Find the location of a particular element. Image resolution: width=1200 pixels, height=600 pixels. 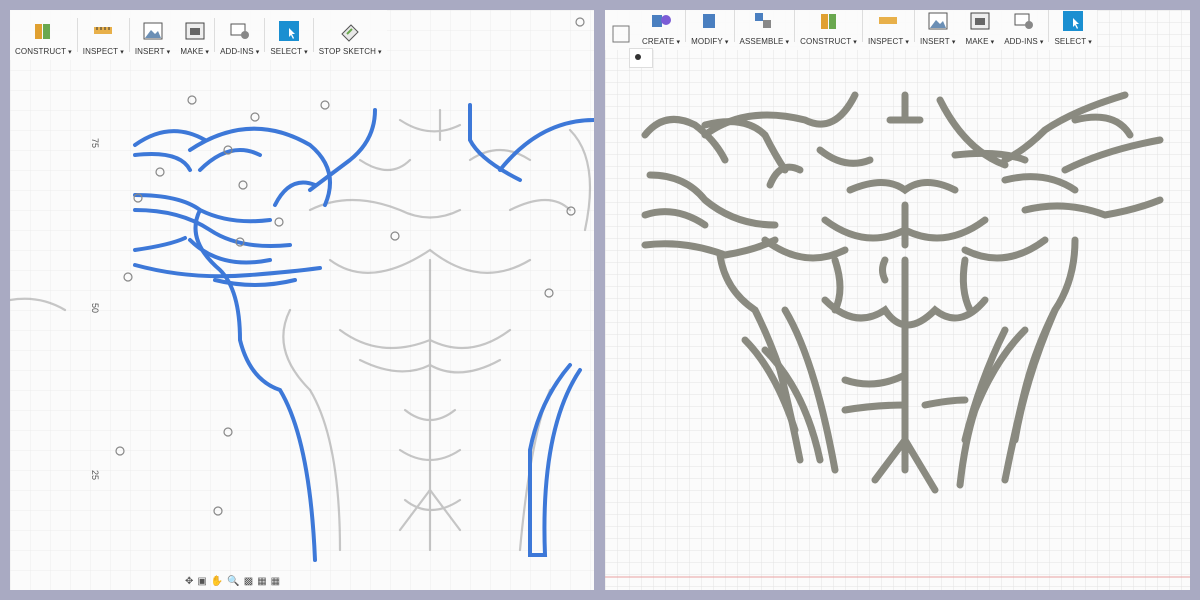

grid-settings-icon: ▦ is located at coordinates (261, 581).